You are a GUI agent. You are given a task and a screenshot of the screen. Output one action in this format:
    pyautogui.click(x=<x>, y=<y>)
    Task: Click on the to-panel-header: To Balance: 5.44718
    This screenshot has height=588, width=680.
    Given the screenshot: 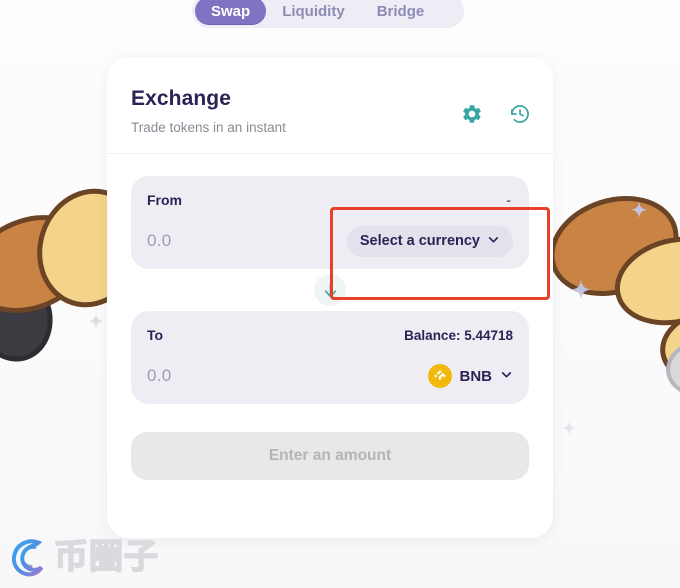 What is the action you would take?
    pyautogui.click(x=330, y=335)
    